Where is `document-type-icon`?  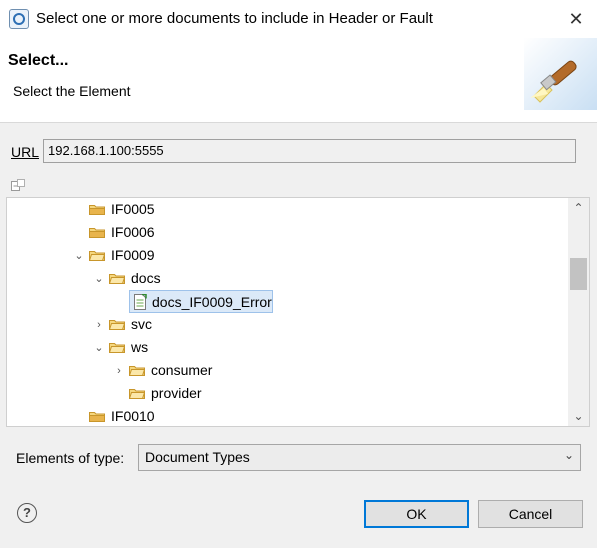
document-type-icon is located at coordinates (140, 302).